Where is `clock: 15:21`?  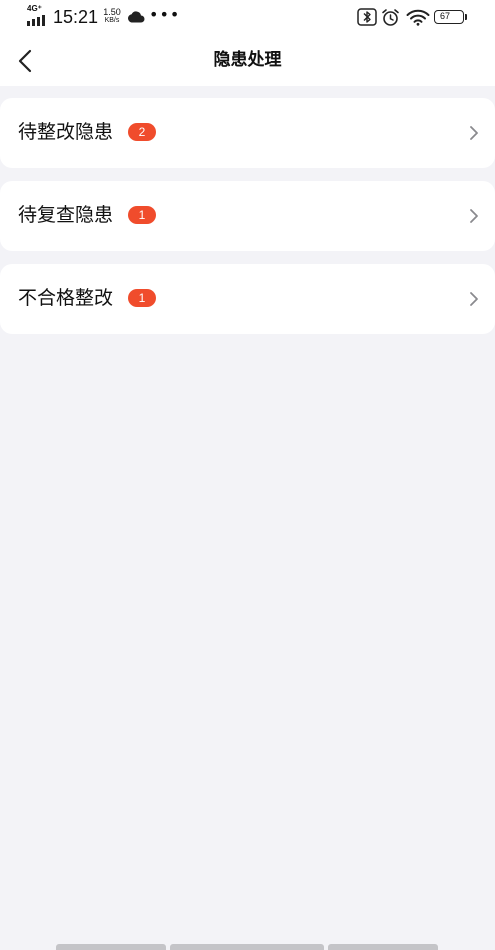
clock: 15:21 is located at coordinates (76, 17).